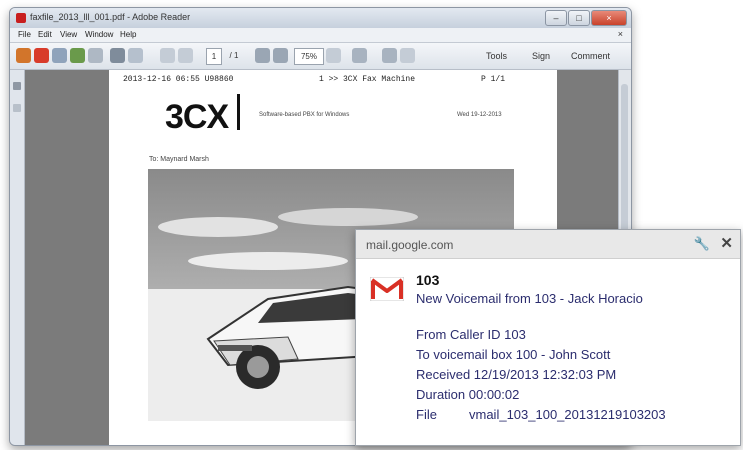 Image resolution: width=743 pixels, height=450 pixels. Describe the element at coordinates (556, 18) in the screenshot. I see `minimize-button: –` at that location.